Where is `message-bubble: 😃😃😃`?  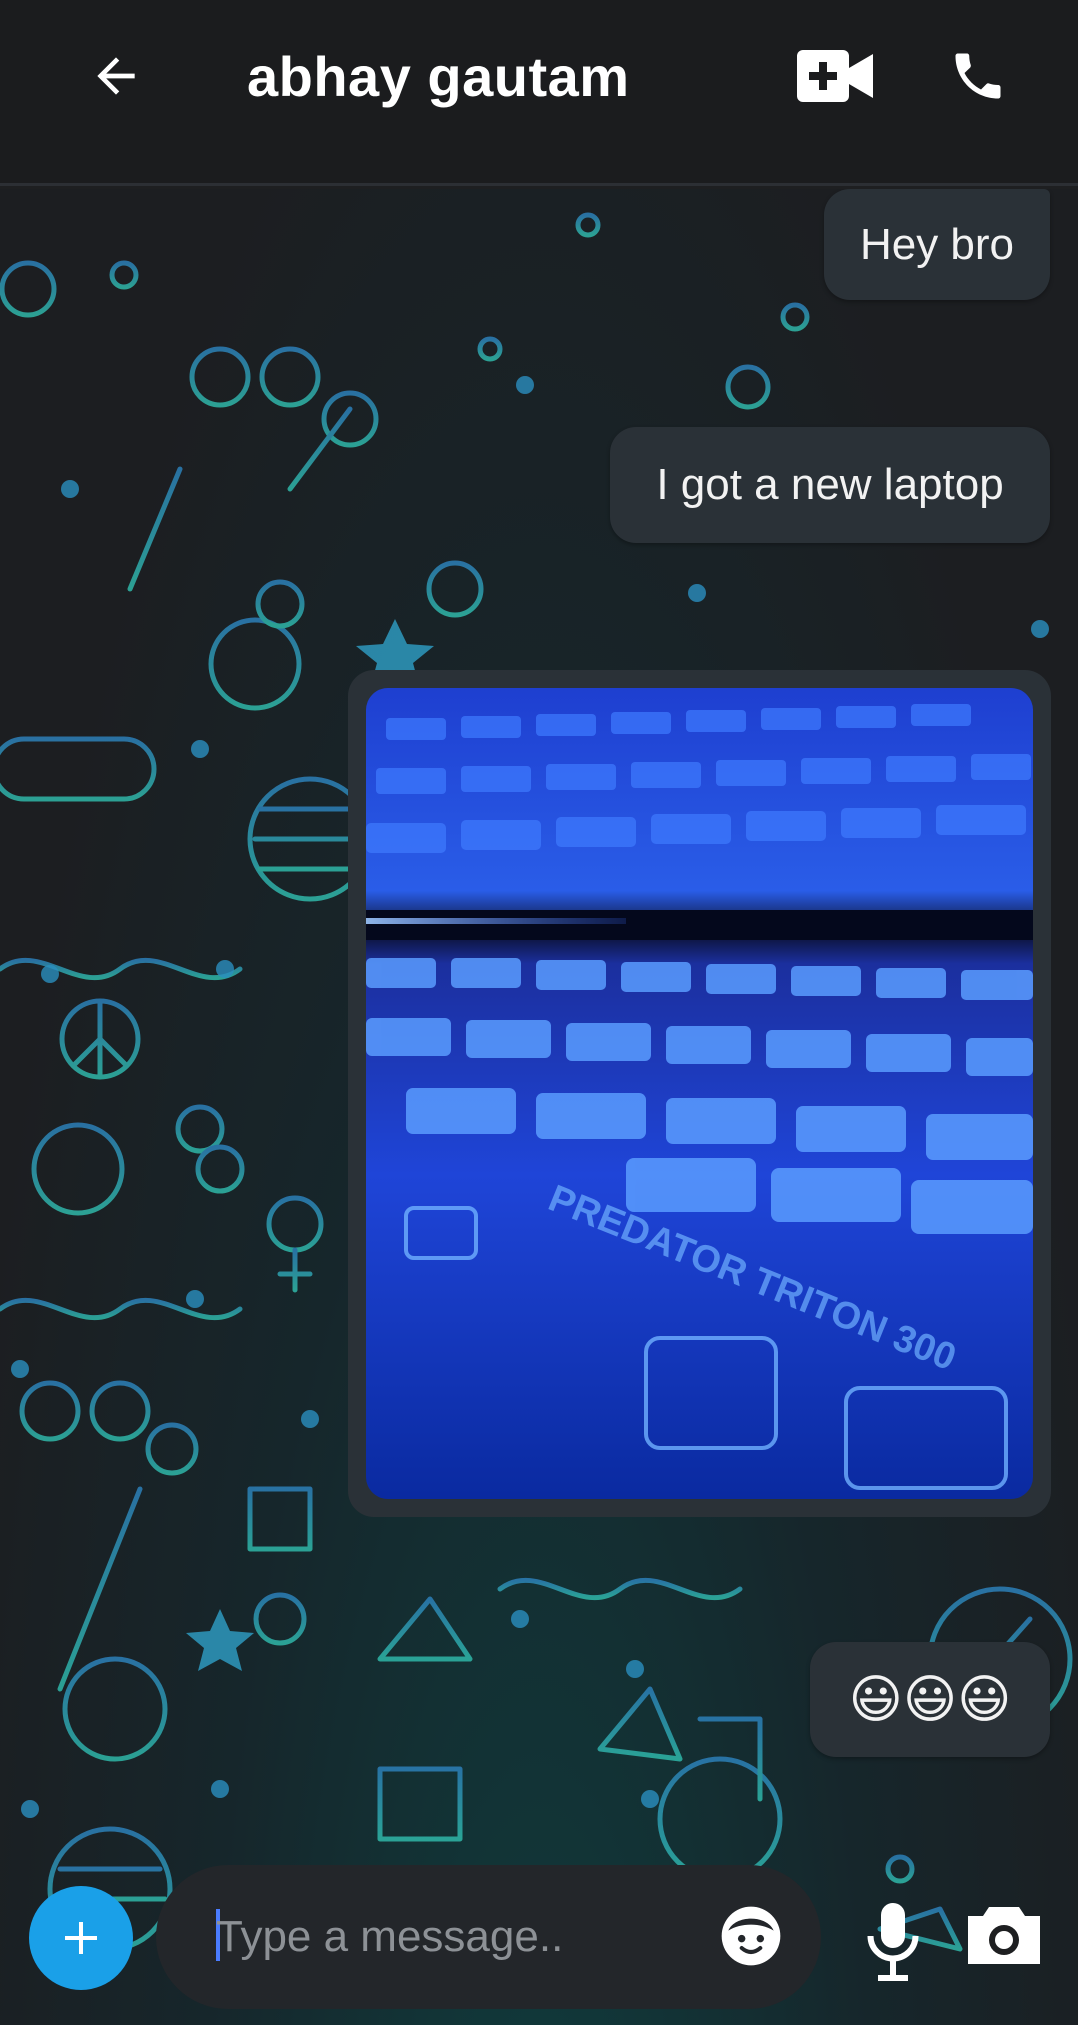 message-bubble: 😃😃😃 is located at coordinates (930, 1699).